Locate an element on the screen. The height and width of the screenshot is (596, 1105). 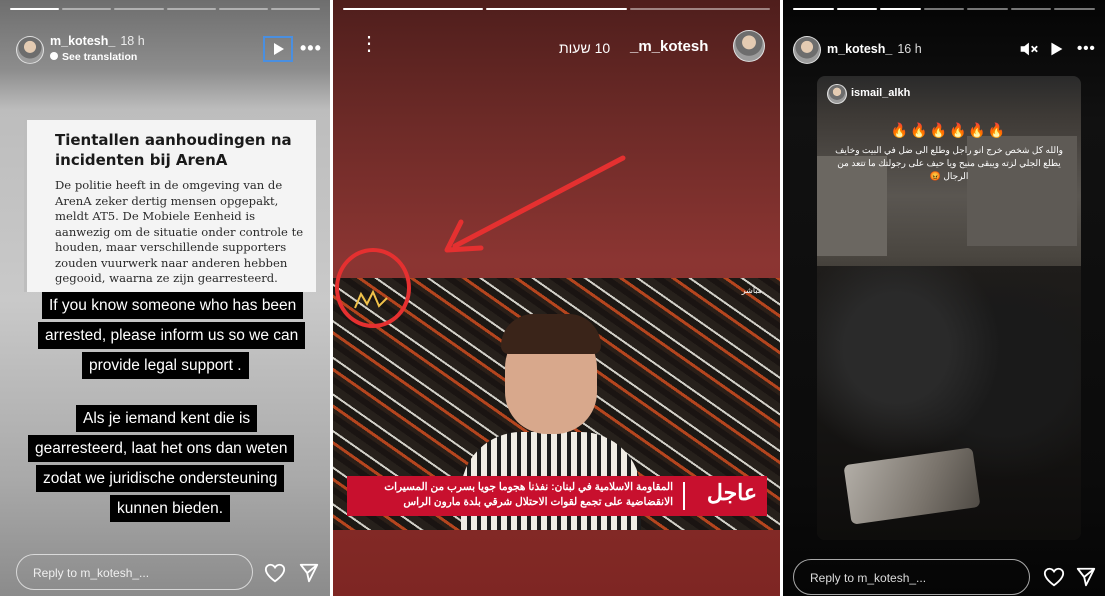
caption-line: gearresteerd, laat het ons dan weten is located at coordinates (161, 448).